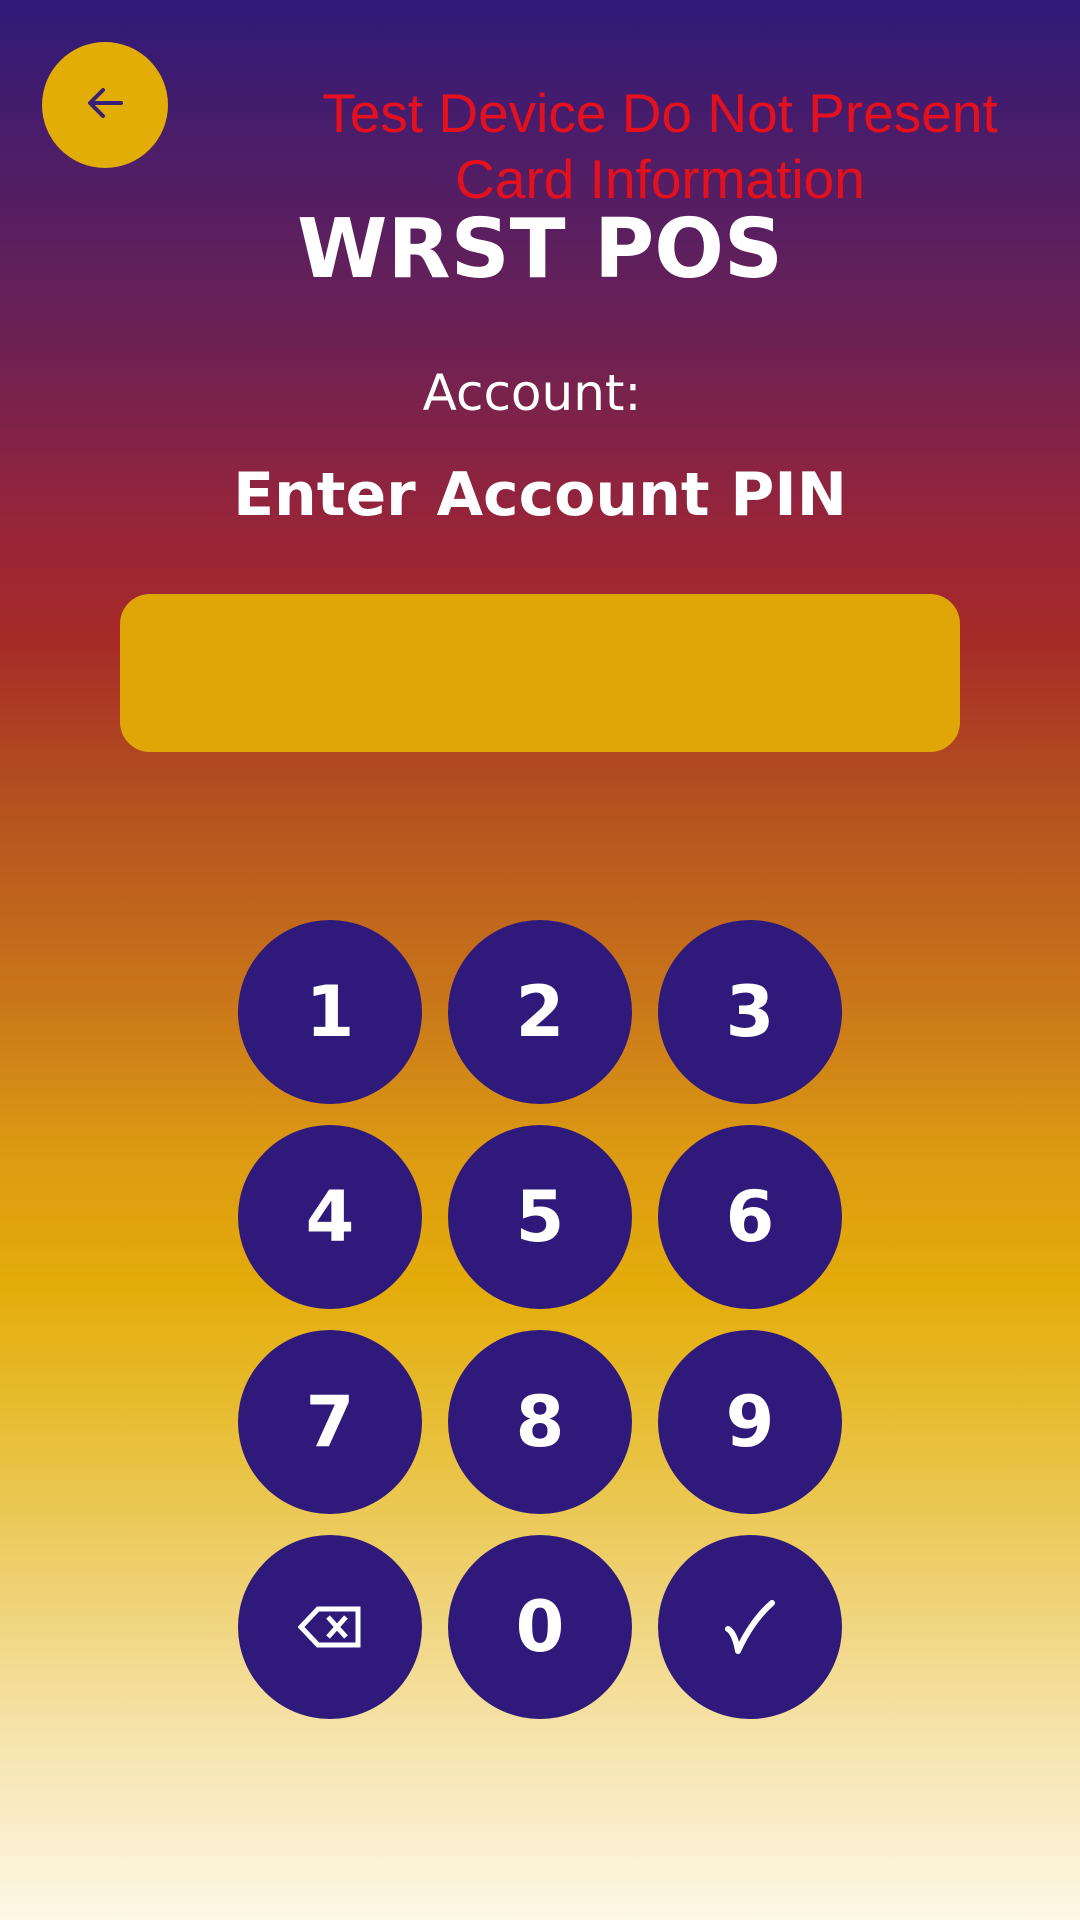  What do you see at coordinates (750, 1012) in the screenshot?
I see `key-3: 3` at bounding box center [750, 1012].